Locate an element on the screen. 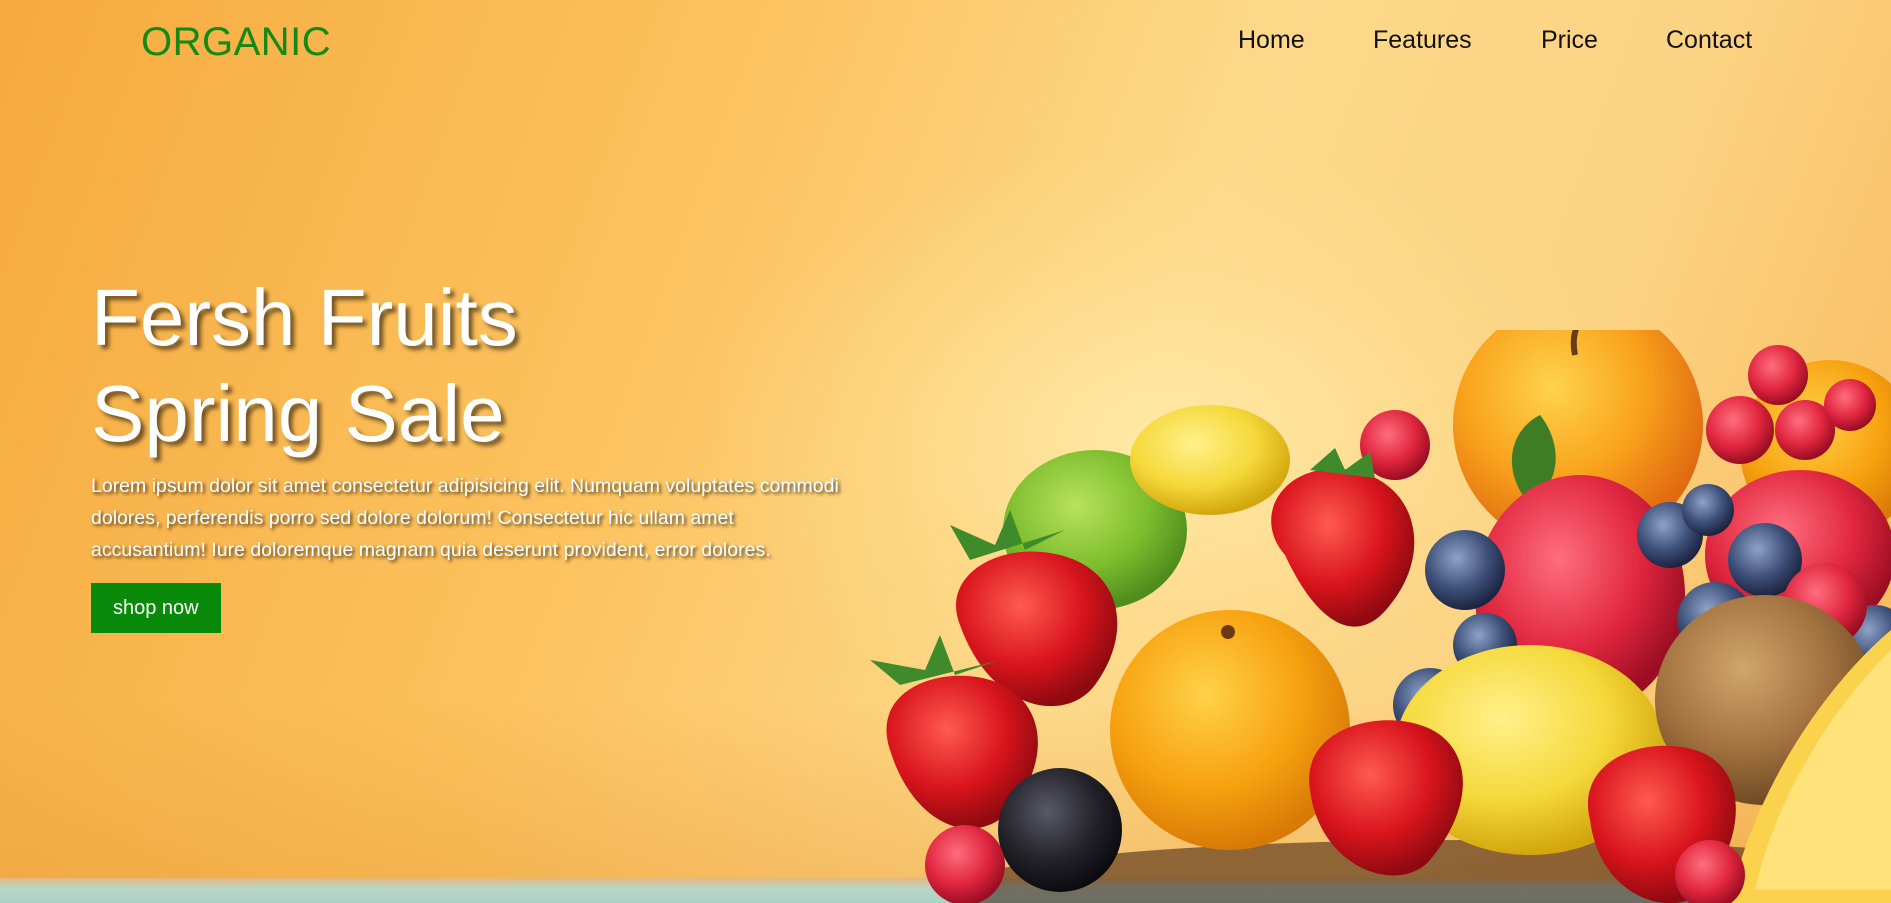 This screenshot has height=903, width=1891. hero-title-line1: Fersh Fruits is located at coordinates (304, 317).